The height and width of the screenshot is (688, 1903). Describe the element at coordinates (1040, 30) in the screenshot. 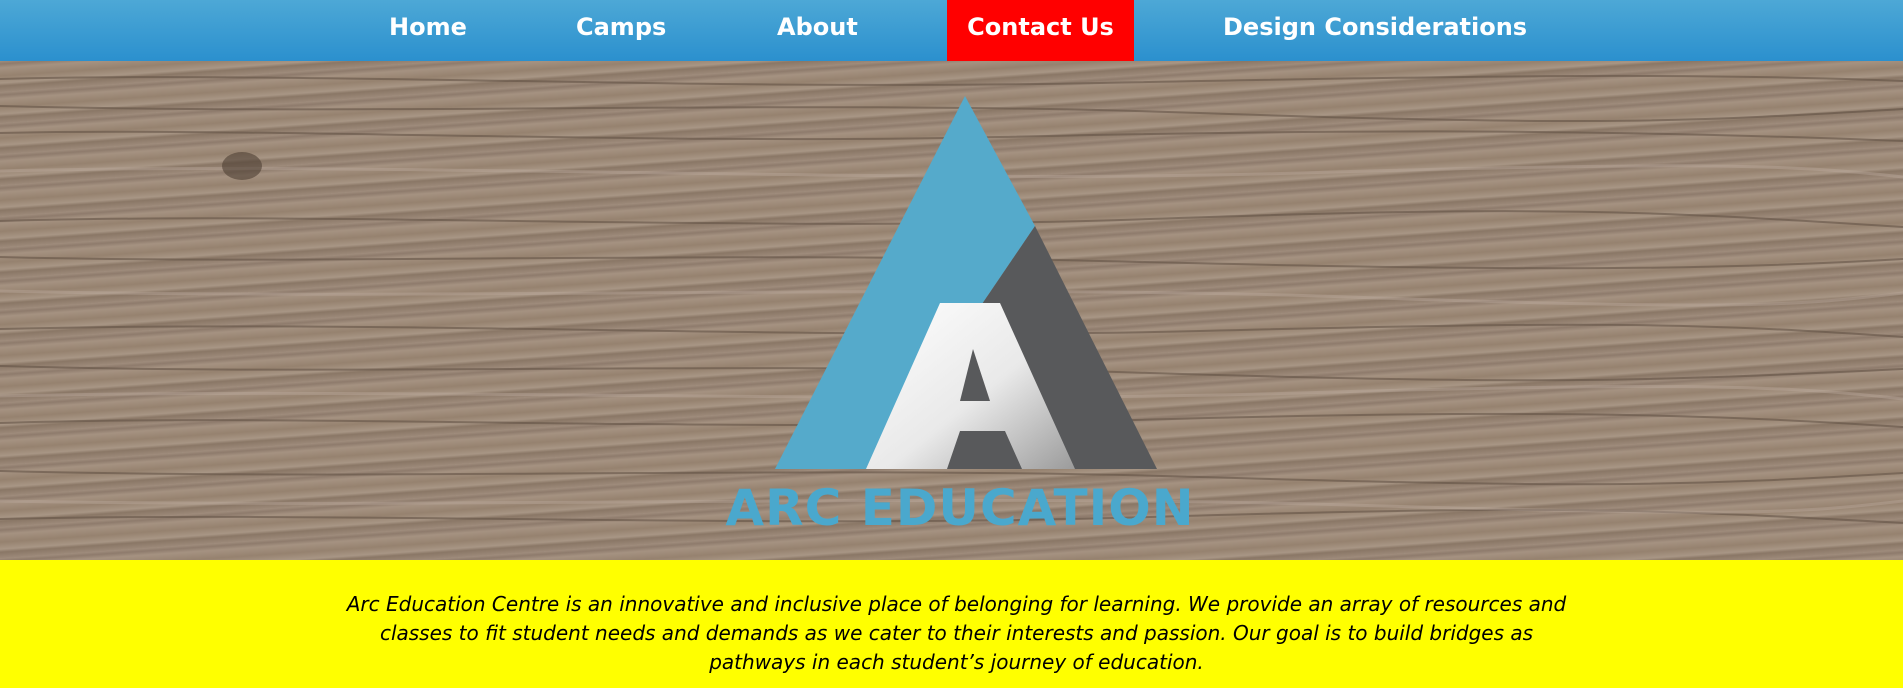

I see `nav-contact-link: Contact Us` at that location.